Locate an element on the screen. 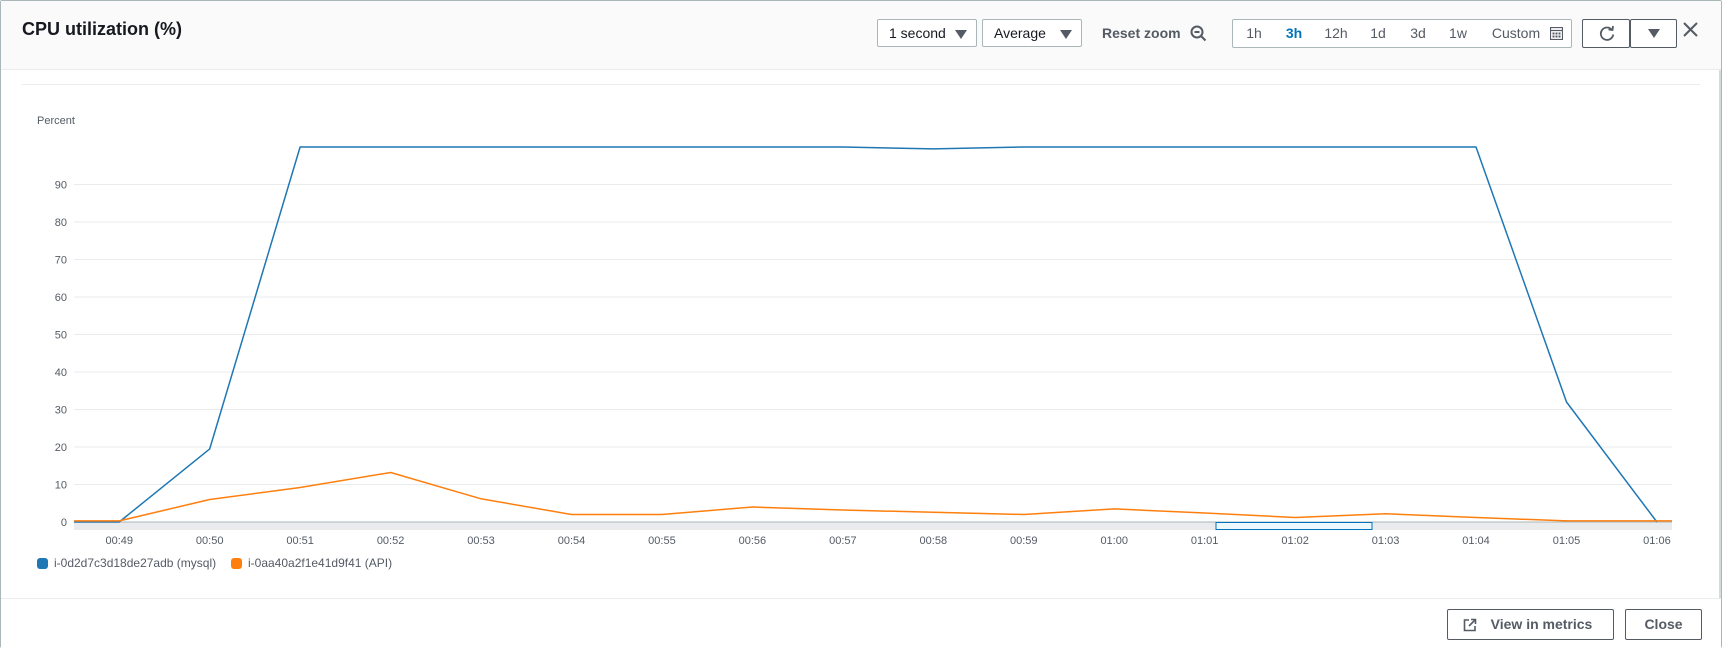  x-tick-label: 00:50 is located at coordinates (210, 541).